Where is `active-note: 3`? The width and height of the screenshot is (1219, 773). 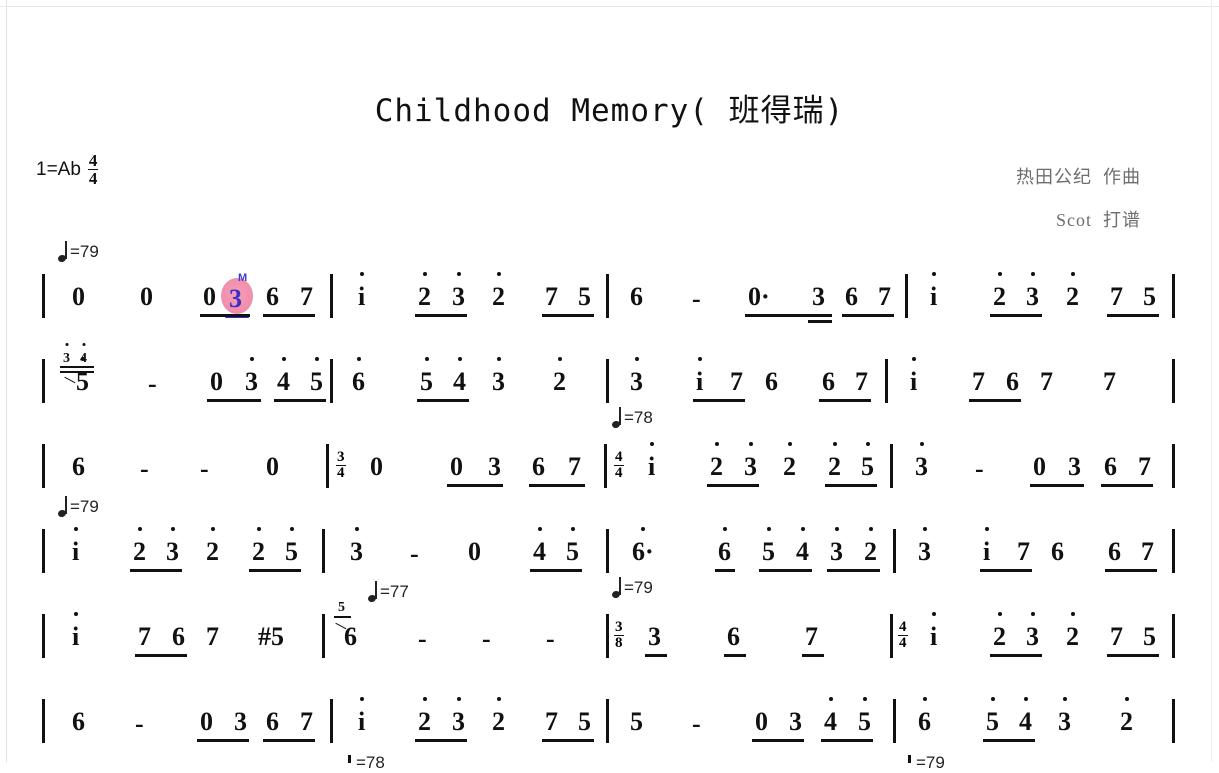 active-note: 3 is located at coordinates (235, 299).